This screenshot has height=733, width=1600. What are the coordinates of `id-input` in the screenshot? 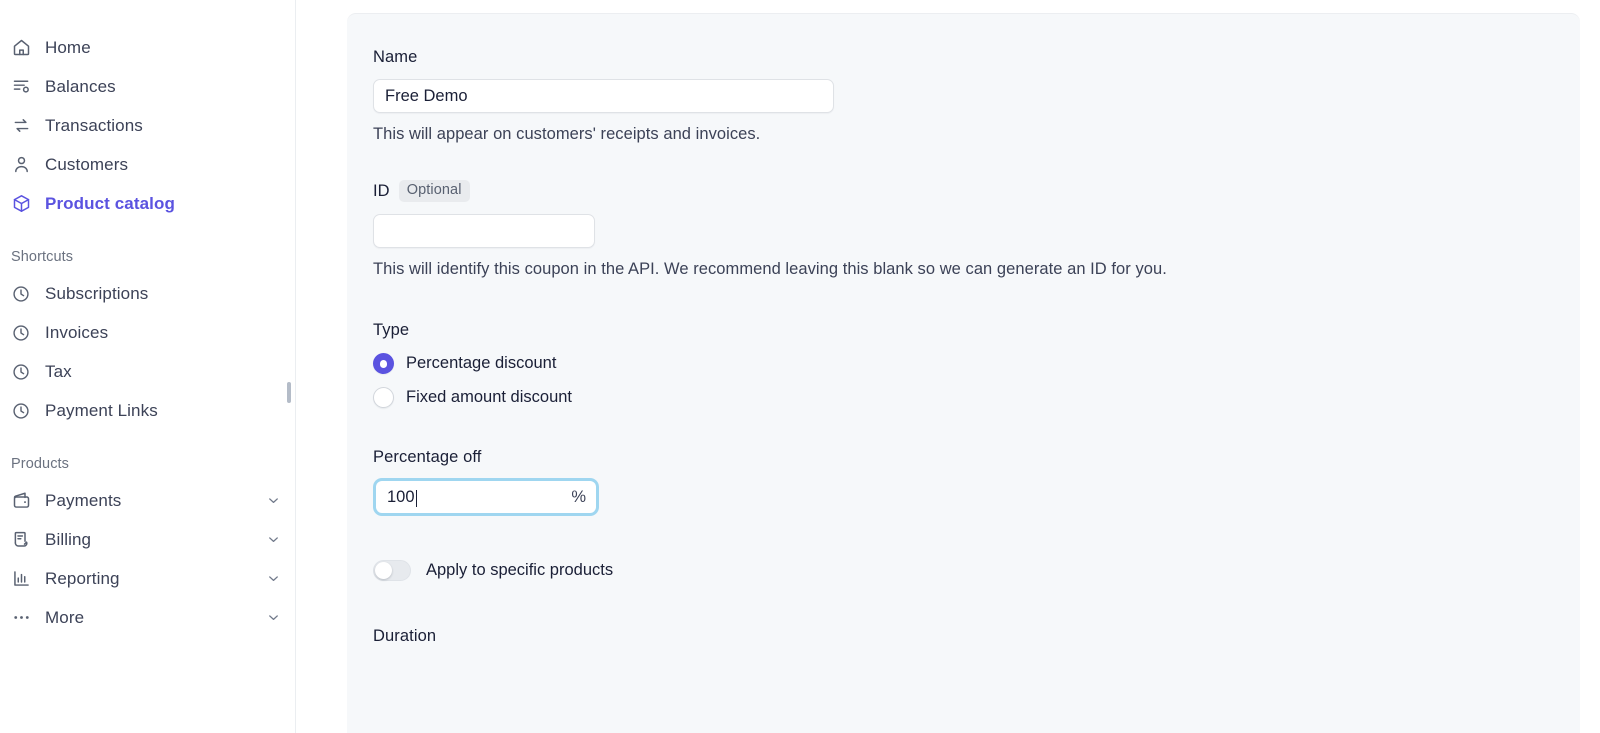 It's located at (484, 231).